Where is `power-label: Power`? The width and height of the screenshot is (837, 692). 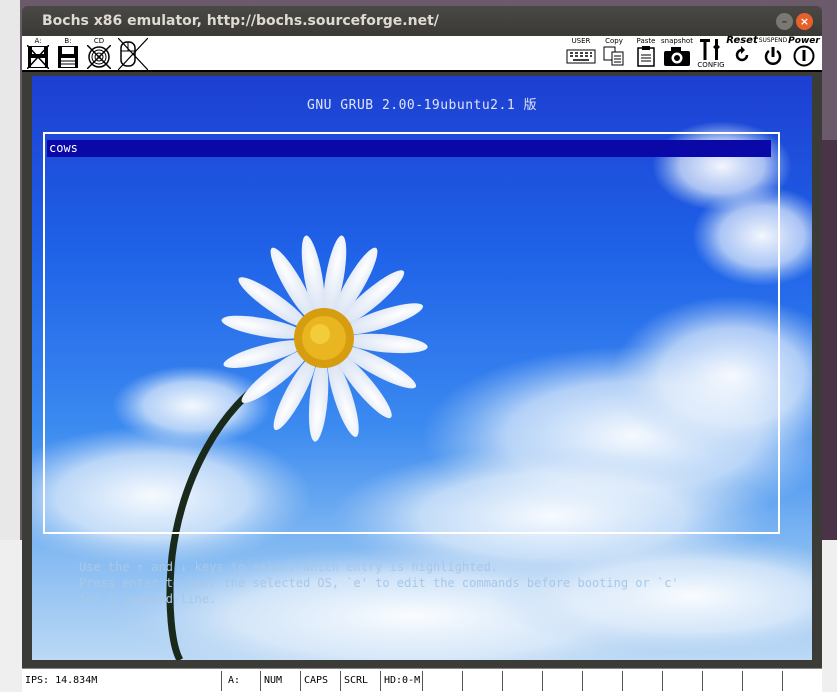
power-label: Power is located at coordinates (804, 41).